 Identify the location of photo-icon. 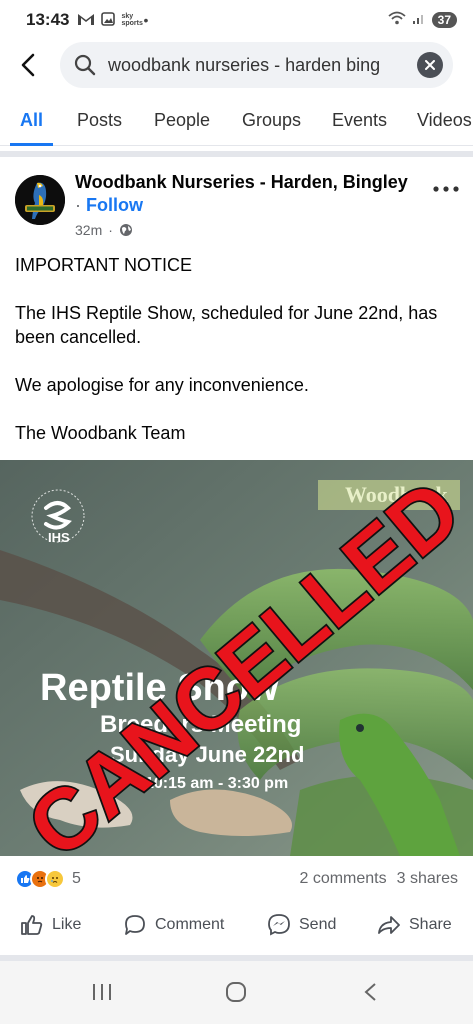
(108, 20).